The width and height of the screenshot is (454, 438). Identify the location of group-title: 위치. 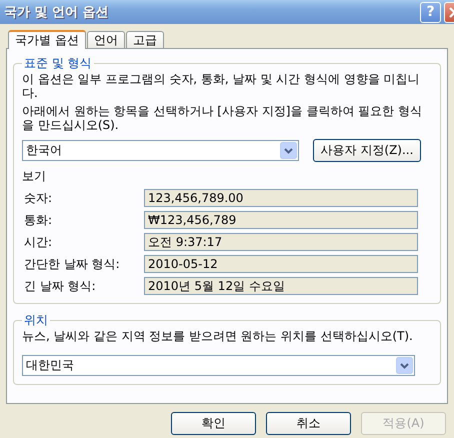
(36, 320).